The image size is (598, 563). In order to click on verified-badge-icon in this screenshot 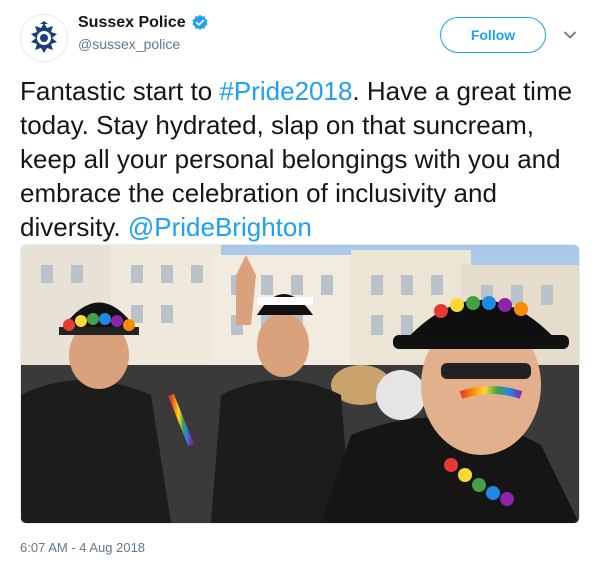, I will do `click(200, 23)`.